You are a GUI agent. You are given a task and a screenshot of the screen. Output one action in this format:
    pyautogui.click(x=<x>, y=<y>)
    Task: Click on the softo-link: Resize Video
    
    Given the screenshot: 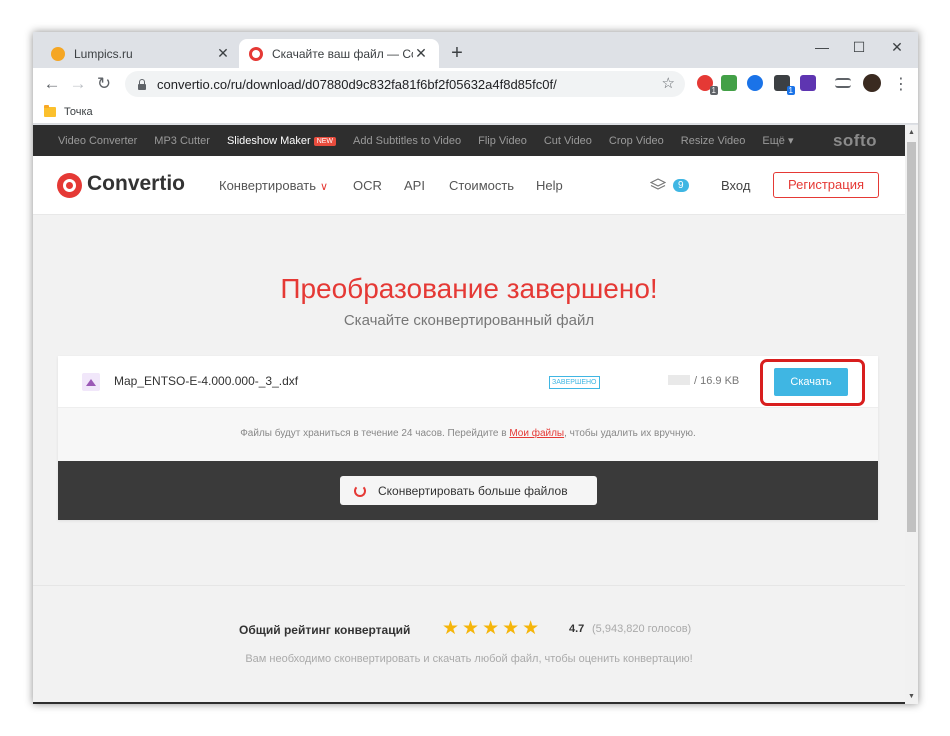 What is the action you would take?
    pyautogui.click(x=713, y=141)
    